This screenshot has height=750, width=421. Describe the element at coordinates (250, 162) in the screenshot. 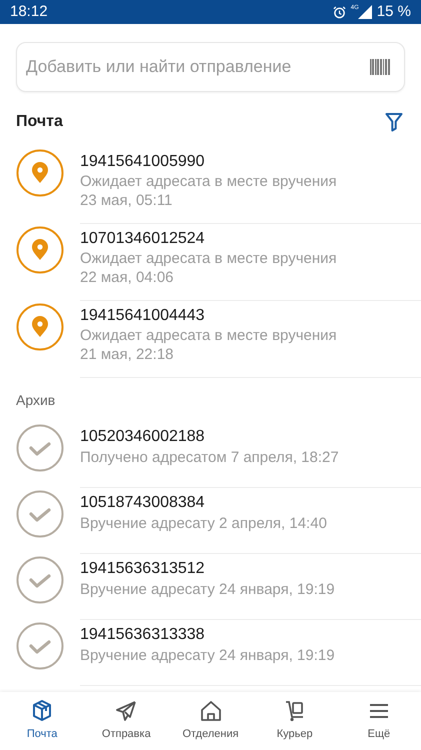

I see `tracking-number: 19415641005990` at that location.